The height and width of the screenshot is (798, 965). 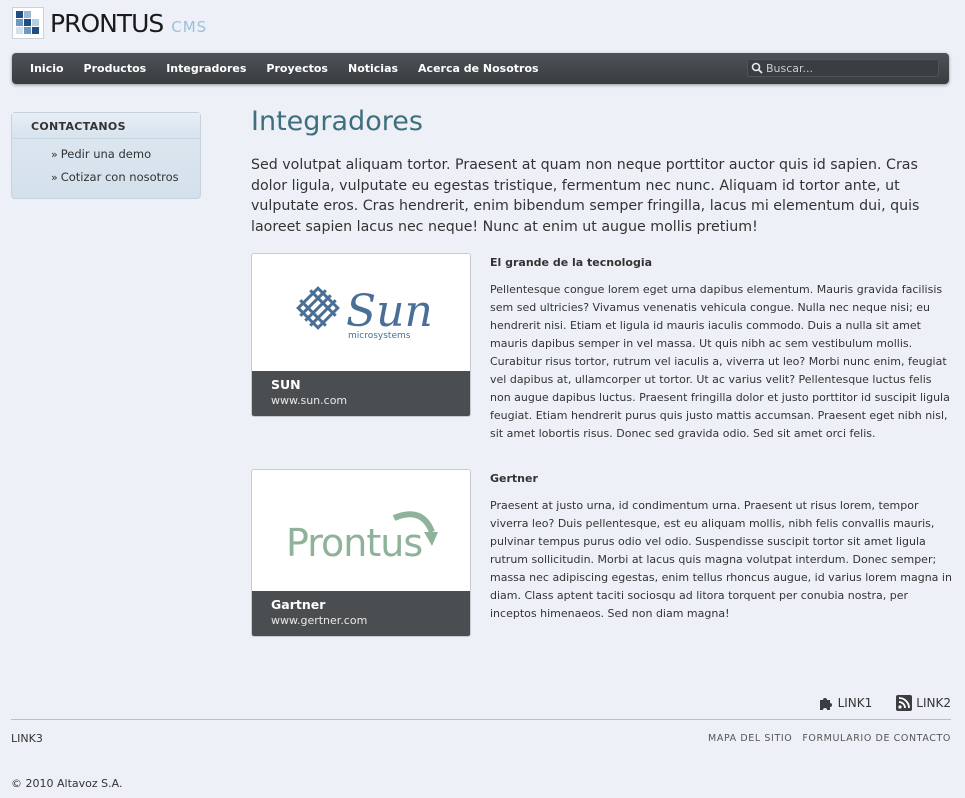 I want to click on entry-title: El grande de la tecnologia, so click(x=571, y=262).